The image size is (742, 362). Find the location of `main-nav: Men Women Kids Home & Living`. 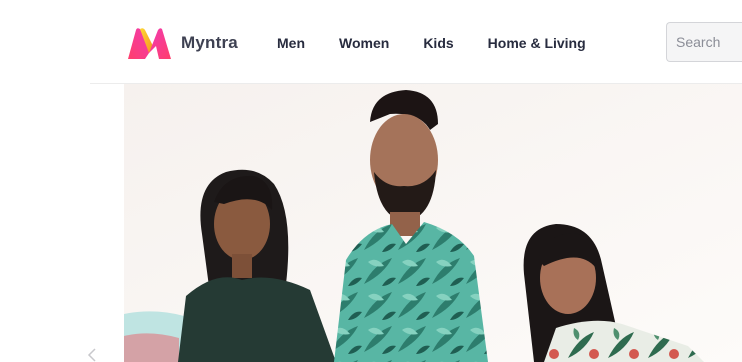

main-nav: Men Women Kids Home & Living is located at coordinates (448, 43).